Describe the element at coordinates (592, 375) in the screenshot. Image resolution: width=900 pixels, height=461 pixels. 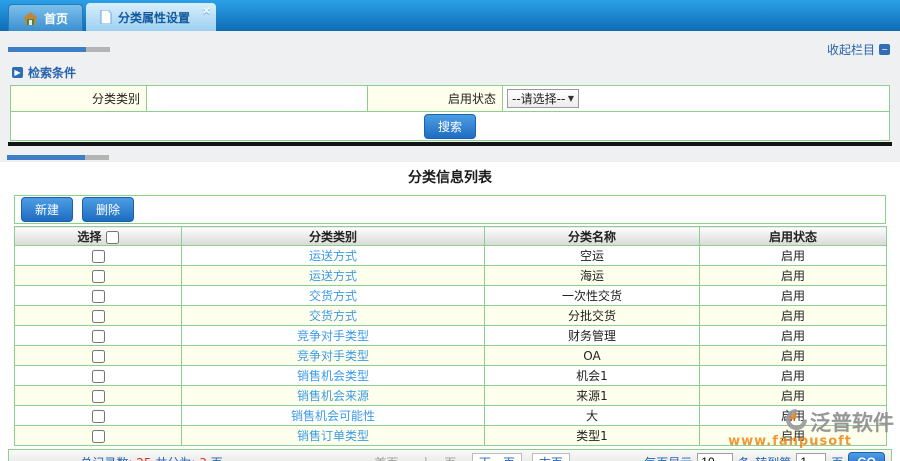
I see `name-cell: 机会1` at that location.